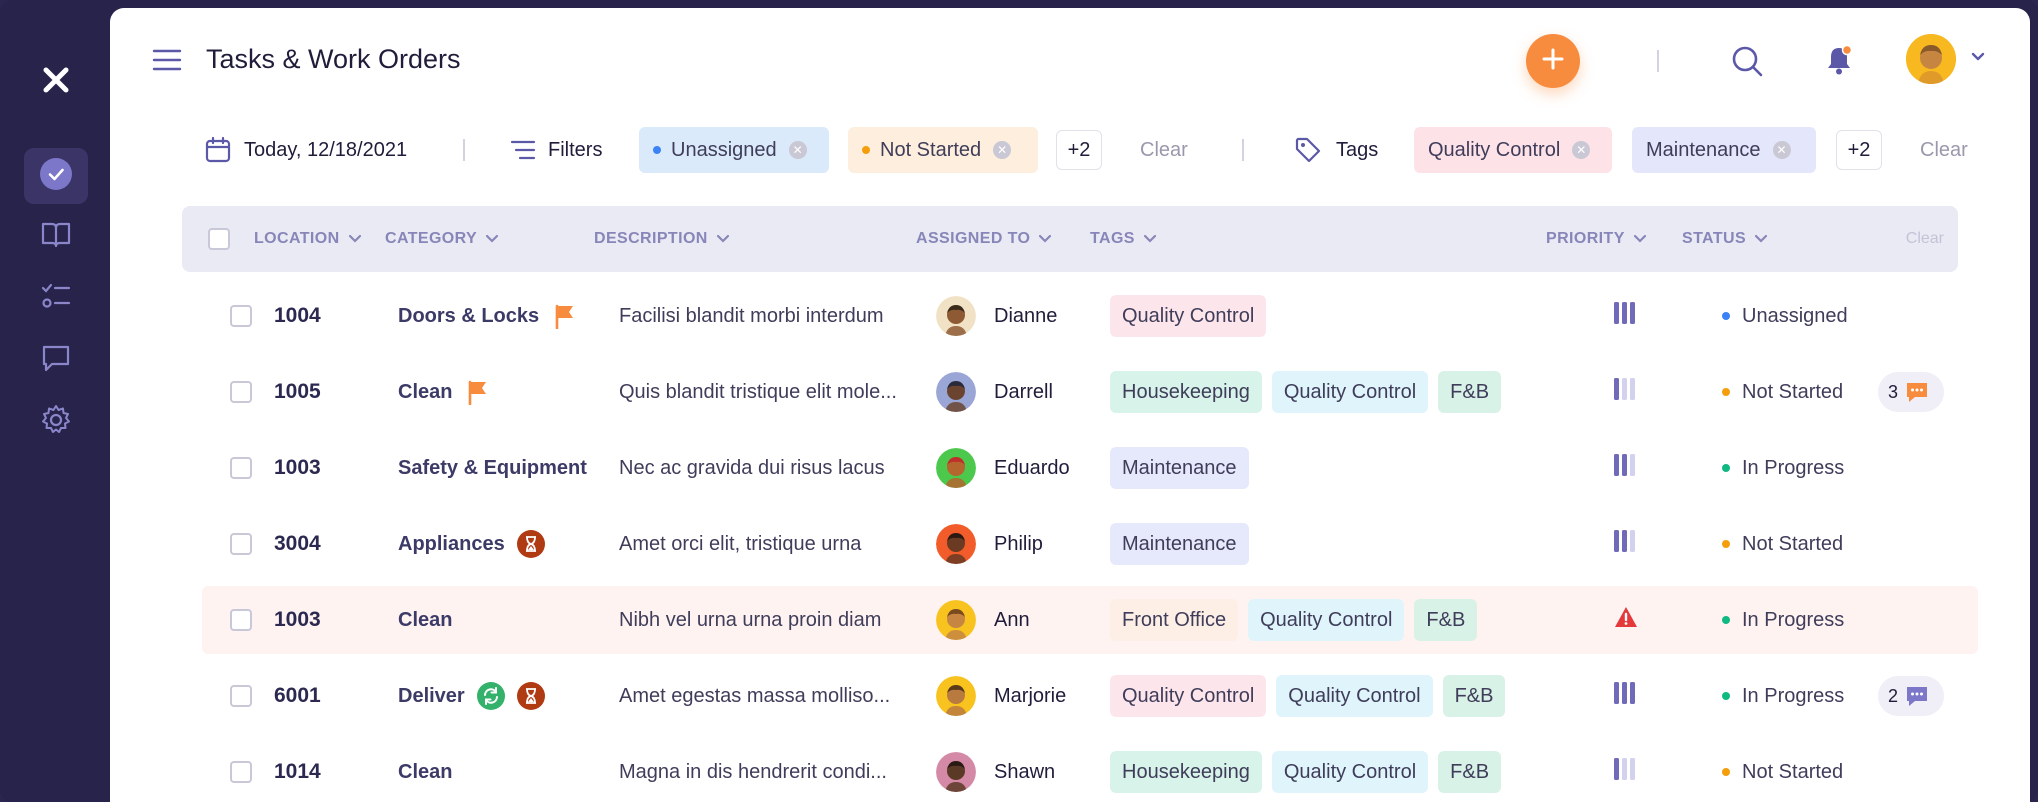 The height and width of the screenshot is (802, 2038). Describe the element at coordinates (662, 239) in the screenshot. I see `column-header-description: DESCRIPTION` at that location.